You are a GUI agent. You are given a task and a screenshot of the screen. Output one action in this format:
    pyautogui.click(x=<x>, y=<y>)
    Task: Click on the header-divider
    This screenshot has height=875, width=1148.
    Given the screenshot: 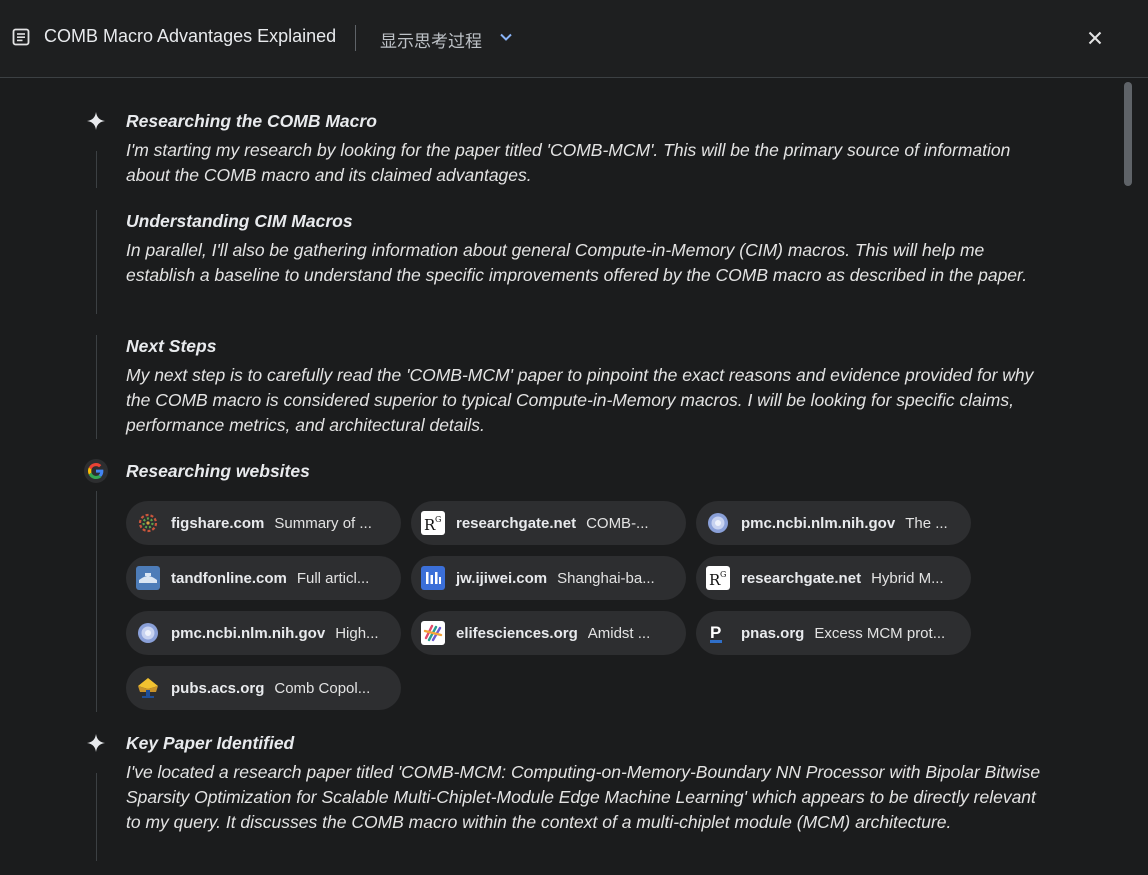 What is the action you would take?
    pyautogui.click(x=355, y=38)
    